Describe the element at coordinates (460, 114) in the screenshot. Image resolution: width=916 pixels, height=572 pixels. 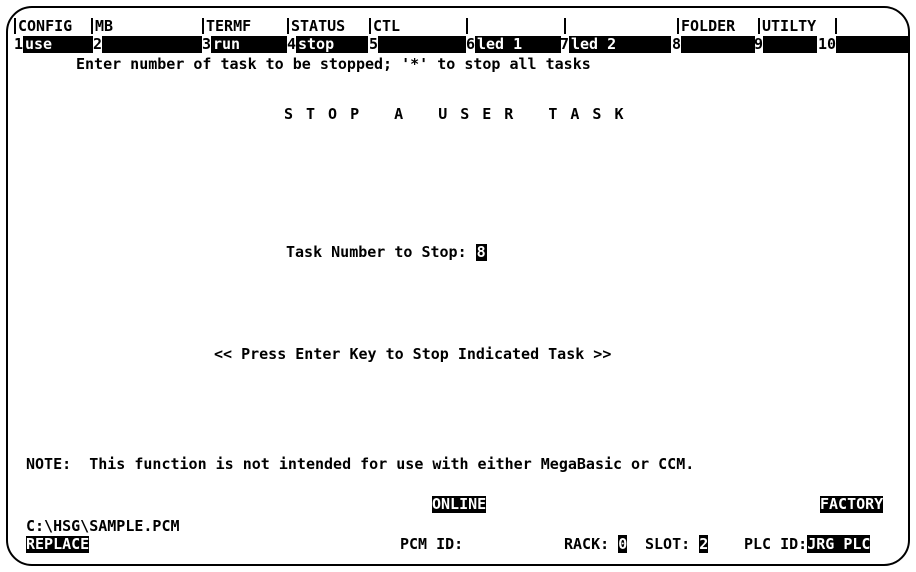
I see `page-title: STOP A USER TASK` at that location.